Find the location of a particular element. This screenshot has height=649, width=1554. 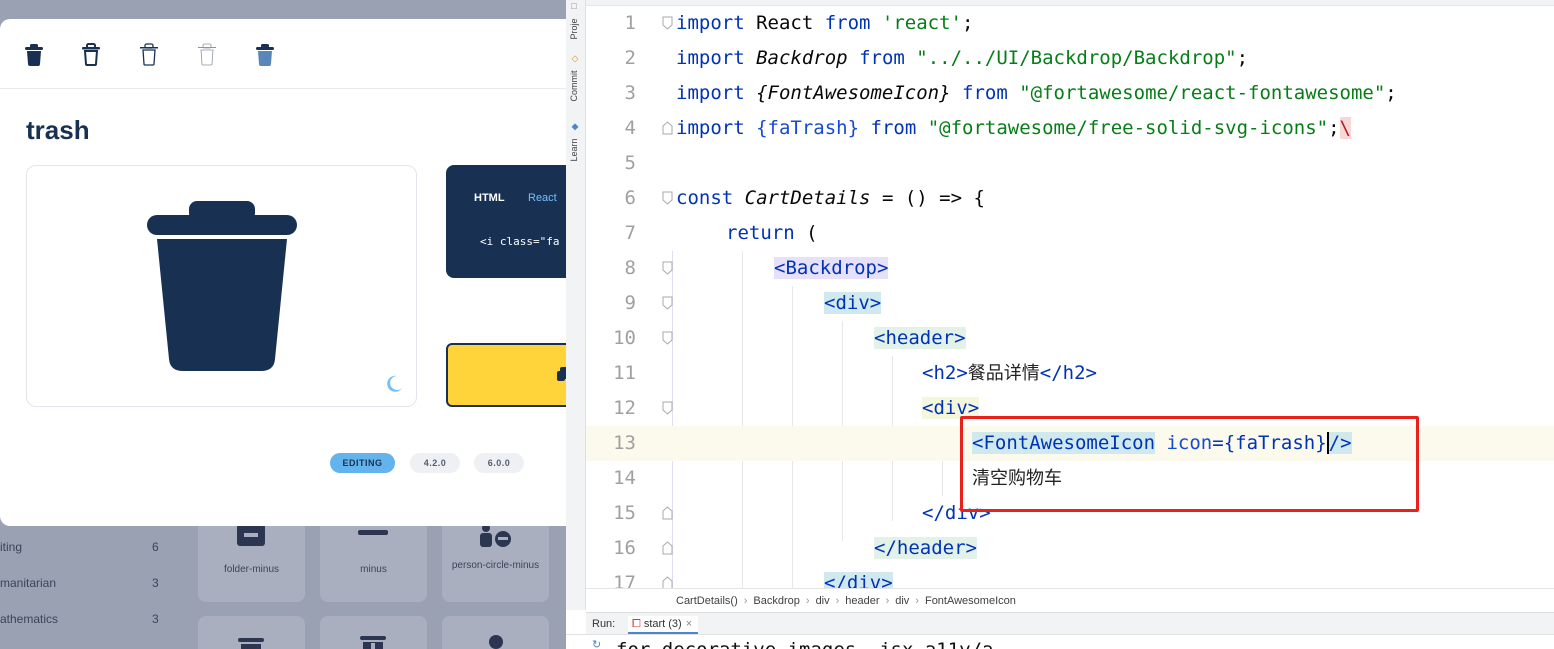

trash-icon is located at coordinates (251, 643).